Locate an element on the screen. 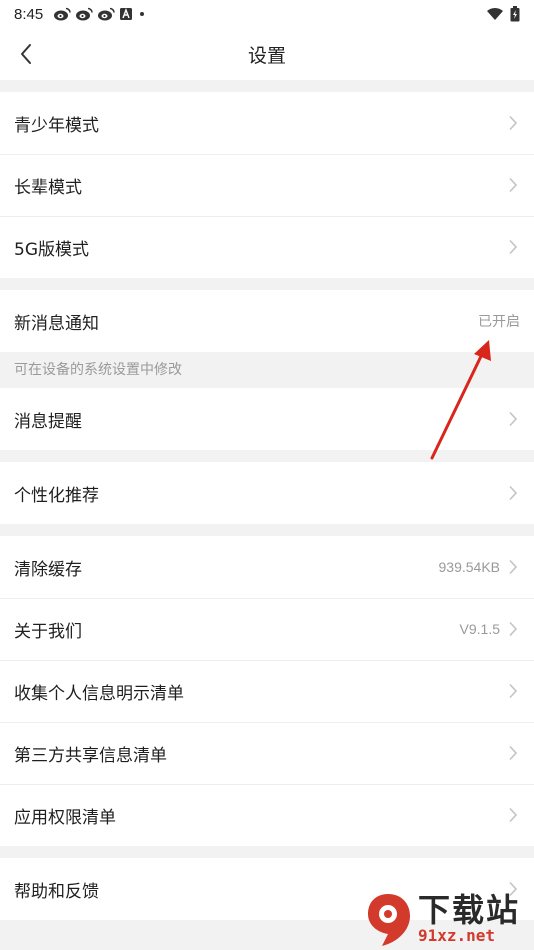  navigation-bar: 设置 is located at coordinates (267, 54).